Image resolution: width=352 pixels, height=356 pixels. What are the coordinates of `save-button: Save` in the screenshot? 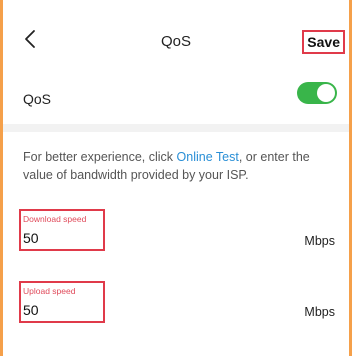 It's located at (323, 42).